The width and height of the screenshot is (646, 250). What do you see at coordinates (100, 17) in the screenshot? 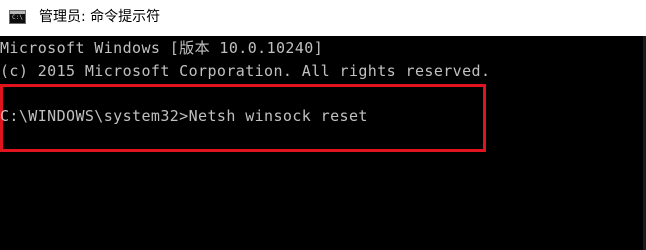
I see `window-title: 管理员: 命令提示符` at bounding box center [100, 17].